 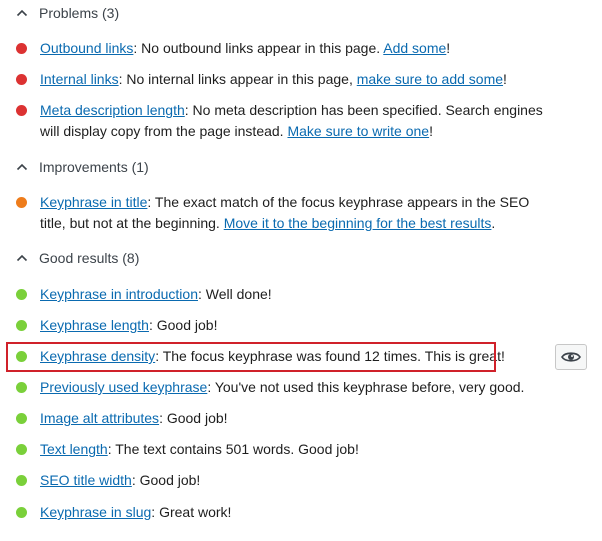 What do you see at coordinates (86, 48) in the screenshot?
I see `result-link-outbound-links: Outbound links` at bounding box center [86, 48].